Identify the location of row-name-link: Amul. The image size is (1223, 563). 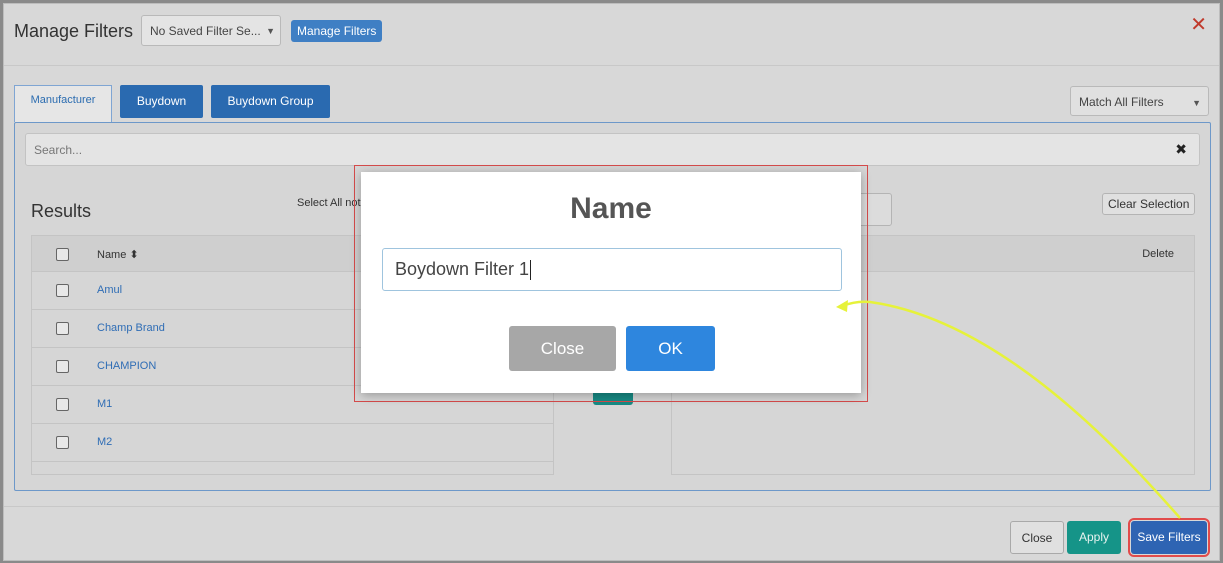
(109, 290).